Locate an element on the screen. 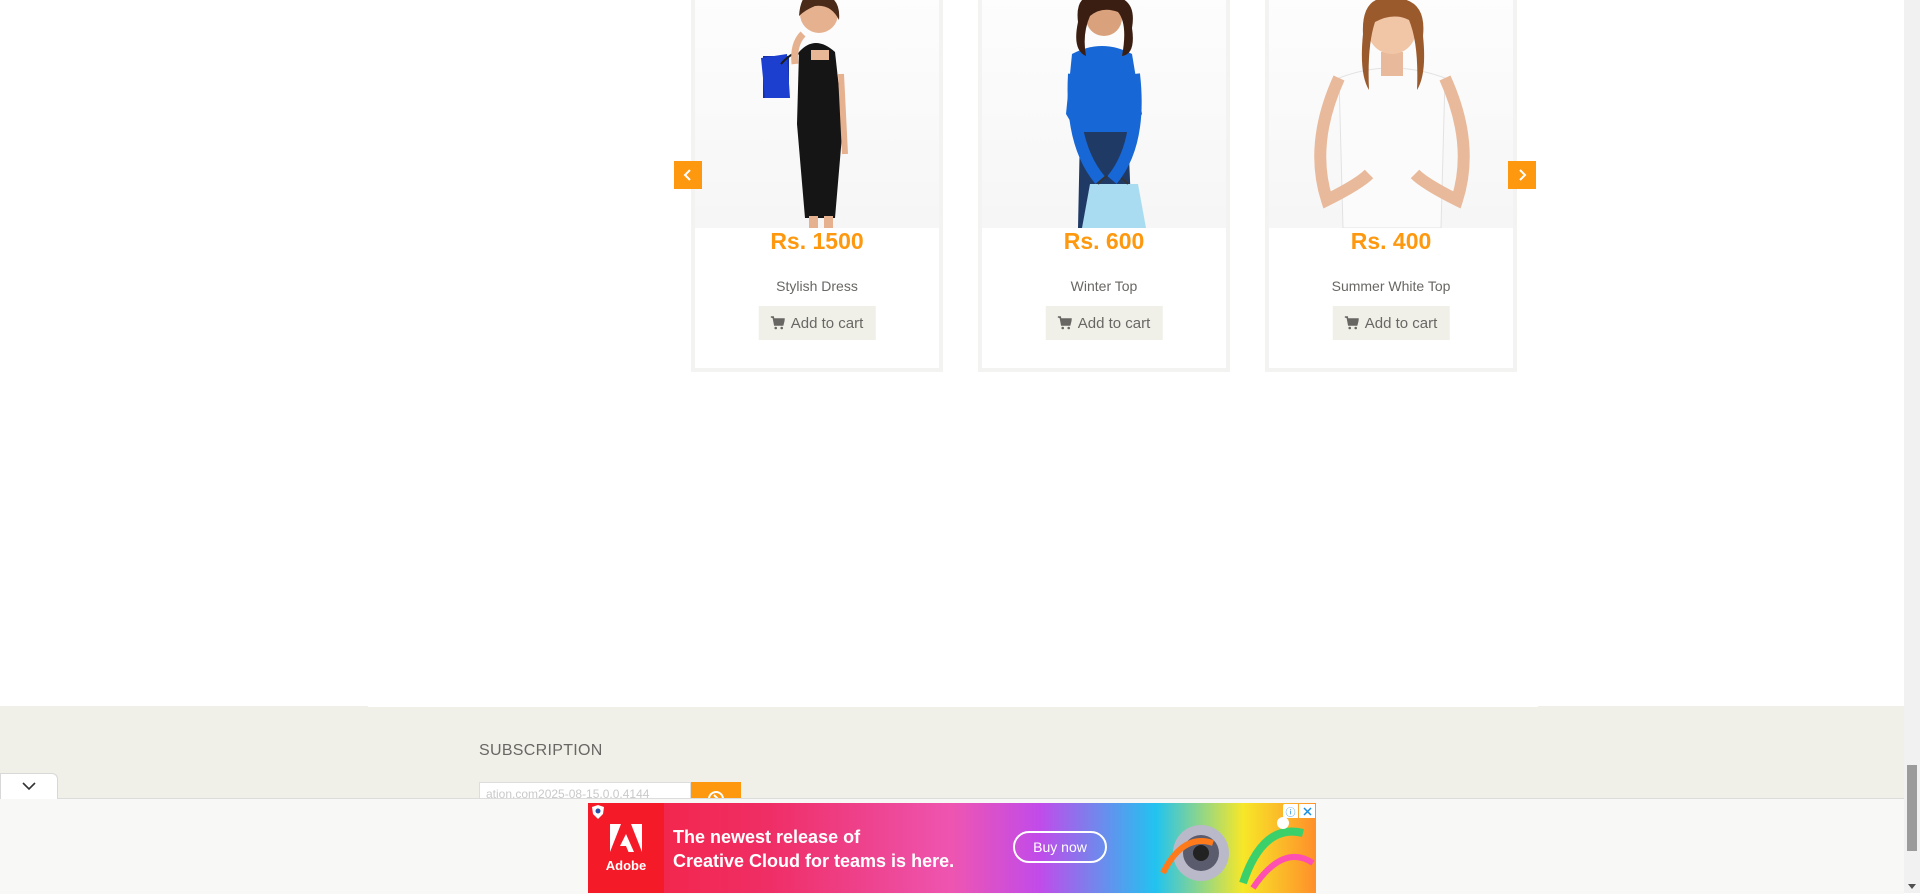  page-scrollbar is located at coordinates (1912, 446).